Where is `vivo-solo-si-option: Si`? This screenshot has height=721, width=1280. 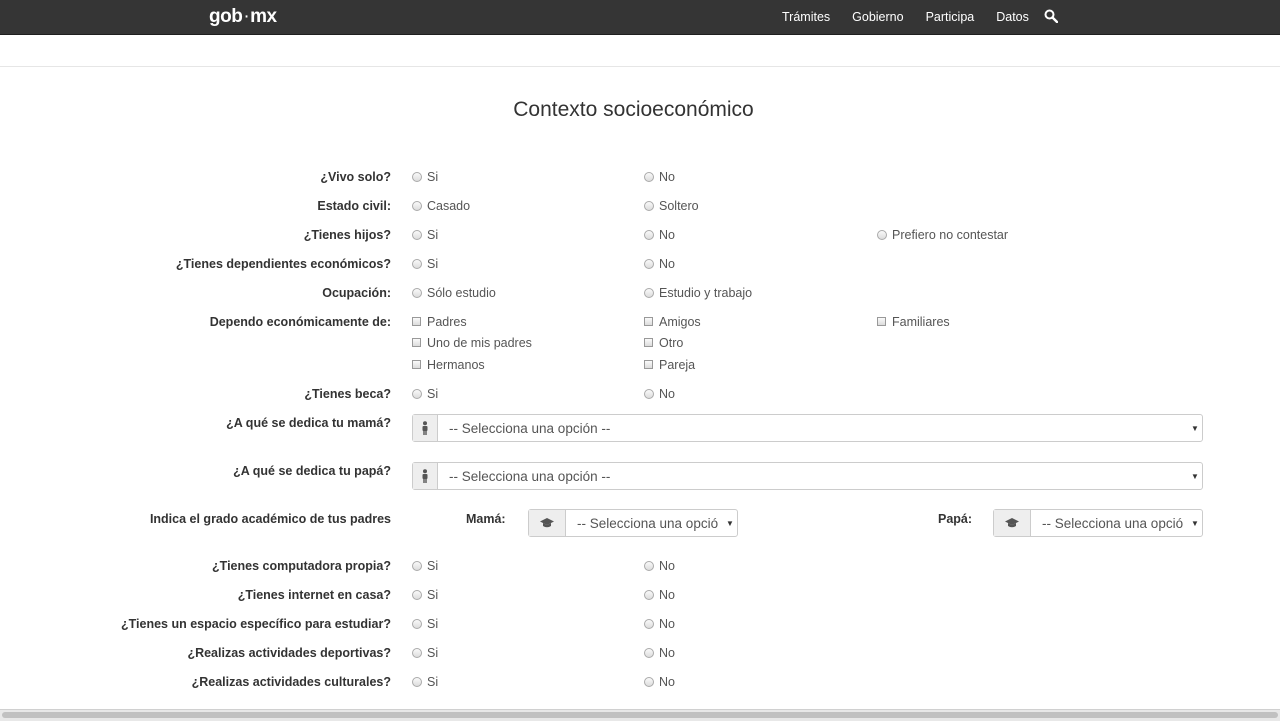
vivo-solo-si-option: Si is located at coordinates (425, 177).